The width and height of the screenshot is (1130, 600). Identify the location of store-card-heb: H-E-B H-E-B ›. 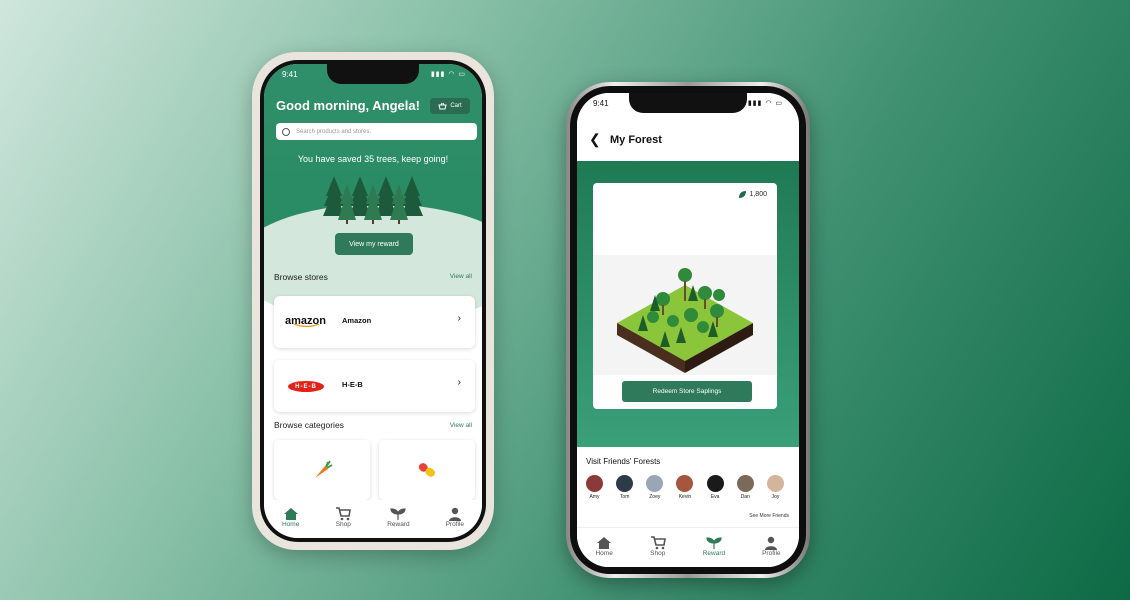
(374, 386).